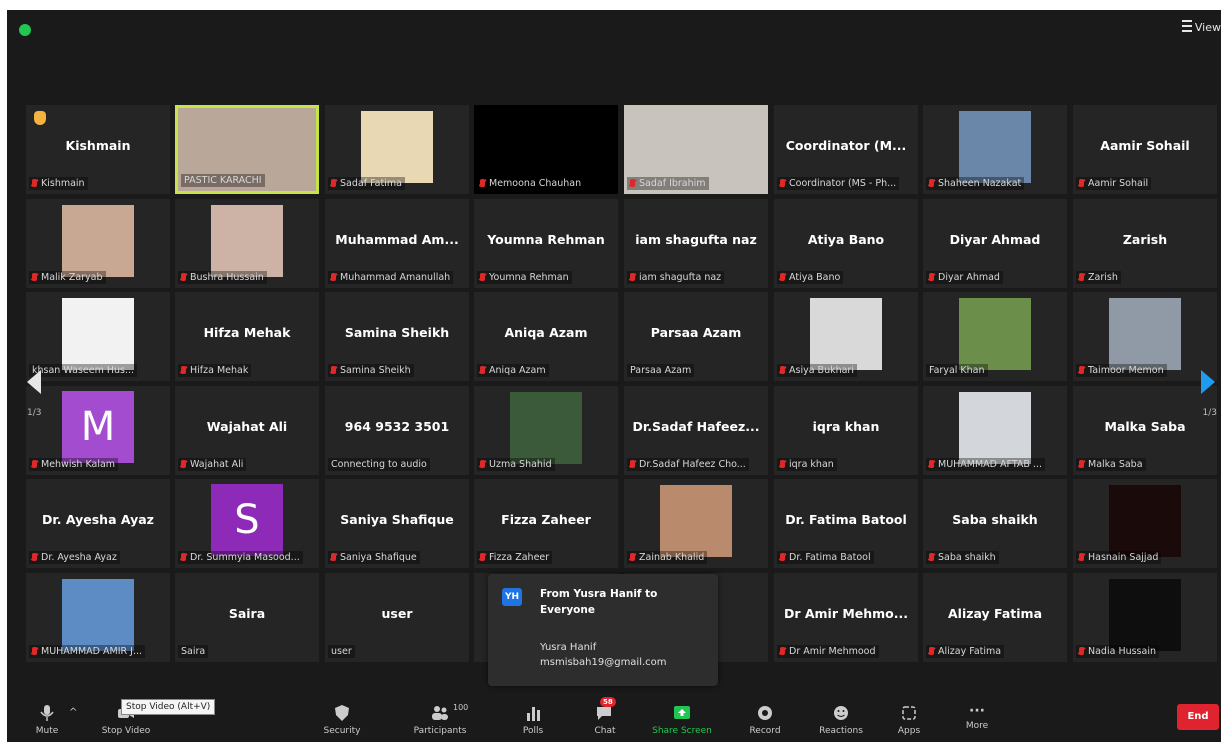  I want to click on participant-tile: Fizza Zaheer Fizza Zaheer, so click(546, 523).